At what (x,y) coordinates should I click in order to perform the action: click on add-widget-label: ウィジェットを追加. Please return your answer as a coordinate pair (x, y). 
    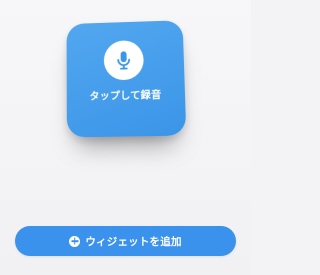
    Looking at the image, I should click on (133, 241).